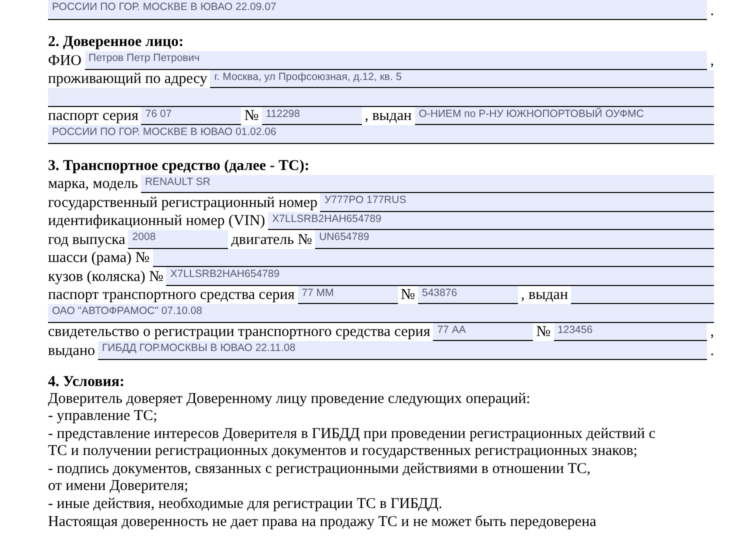 This screenshot has width=744, height=539. What do you see at coordinates (514, 239) in the screenshot?
I see `input-field: UN654789` at bounding box center [514, 239].